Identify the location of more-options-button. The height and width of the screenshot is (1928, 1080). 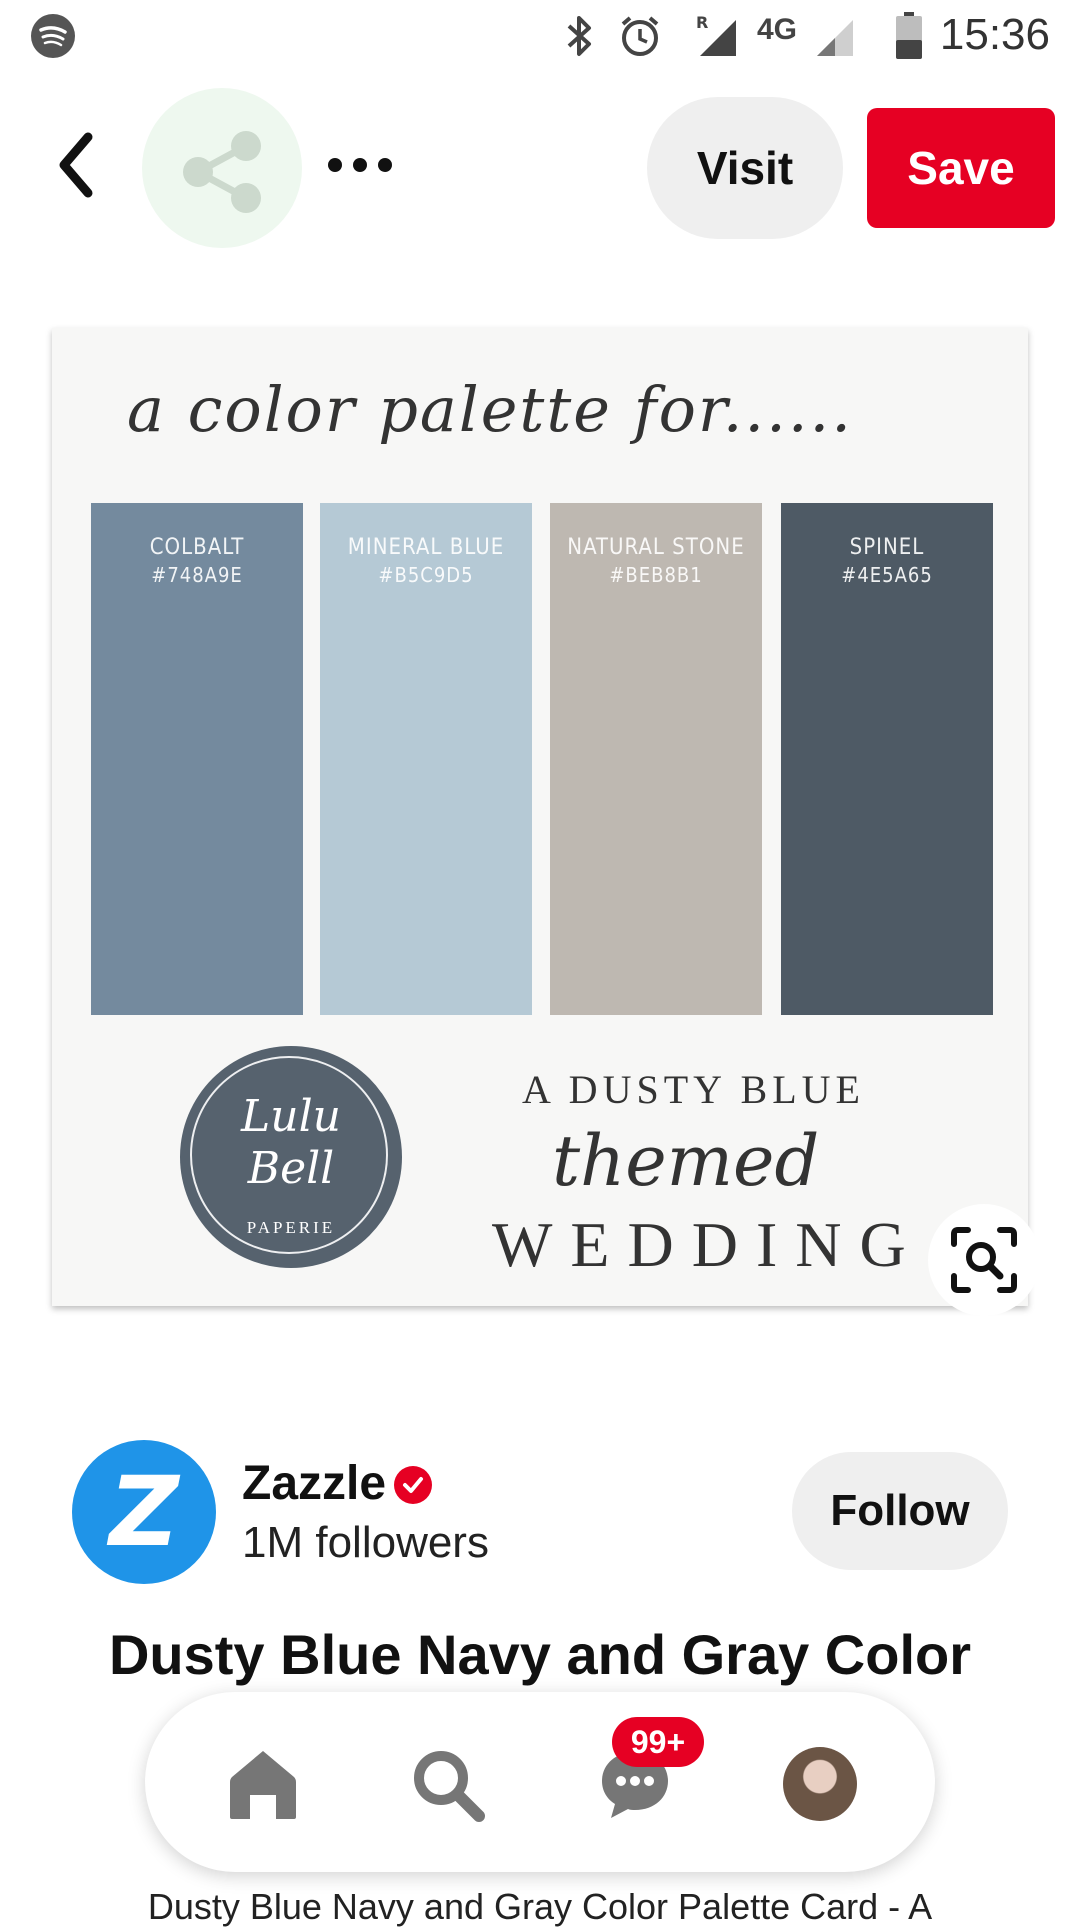
(360, 165).